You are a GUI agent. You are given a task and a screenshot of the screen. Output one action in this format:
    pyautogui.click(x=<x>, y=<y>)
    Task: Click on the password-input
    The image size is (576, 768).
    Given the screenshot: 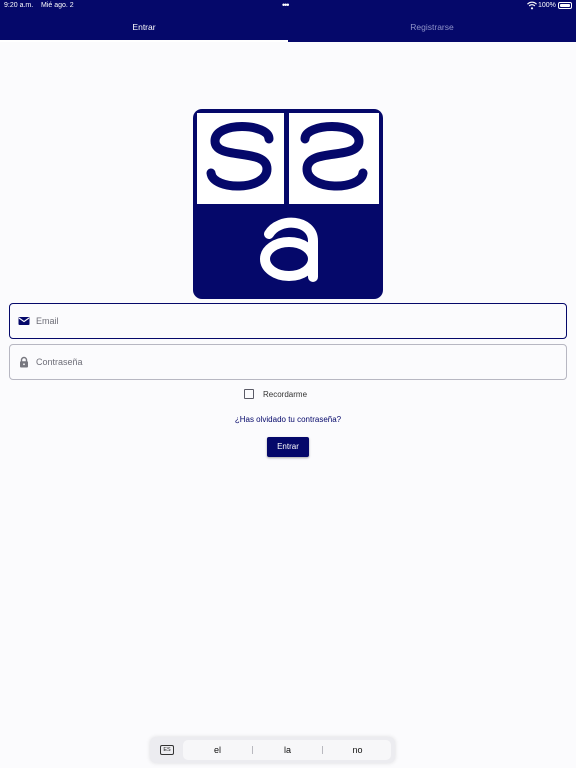 What is the action you would take?
    pyautogui.click(x=296, y=362)
    